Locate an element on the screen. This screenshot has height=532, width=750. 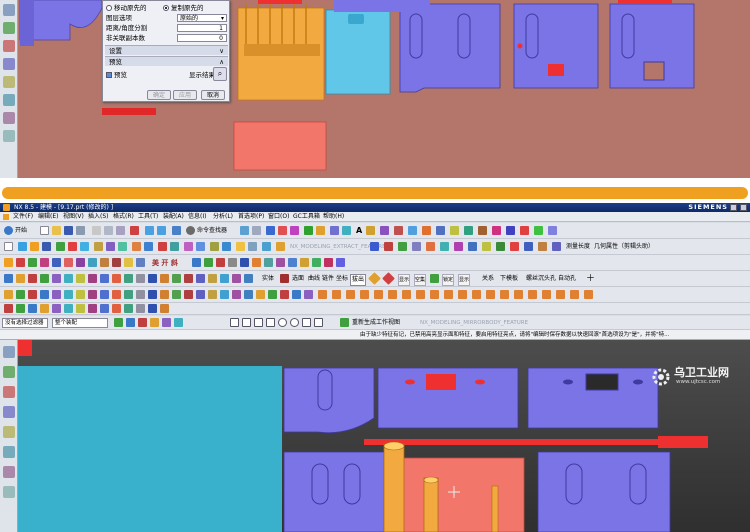
helix-icon is located at coordinates (468, 230).